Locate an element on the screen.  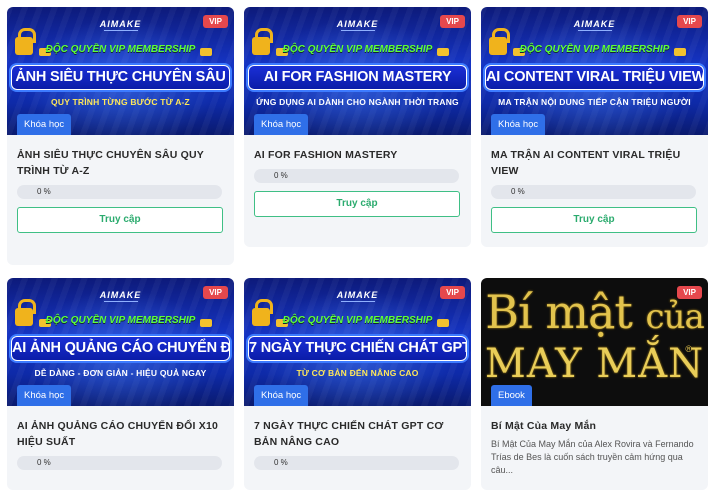
course-title: AI FOR FASHION MASTERY is located at coordinates (357, 155).